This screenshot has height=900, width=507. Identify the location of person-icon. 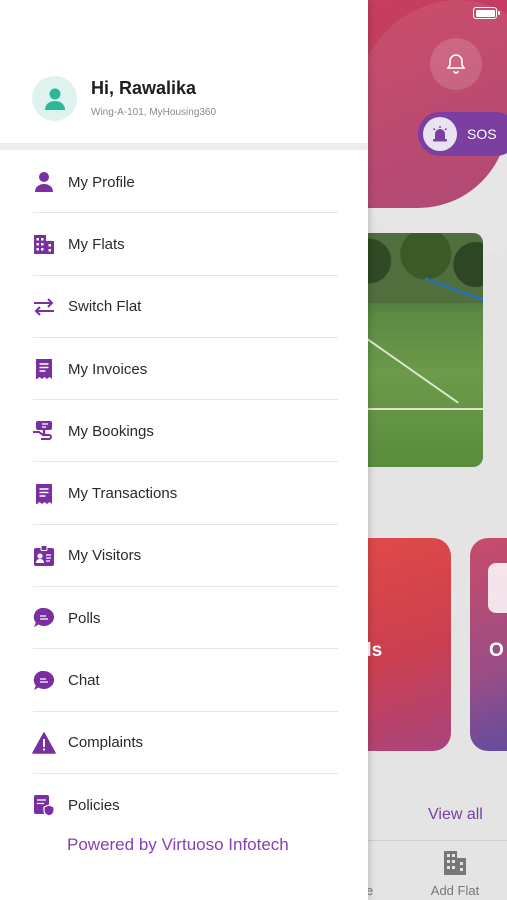
(44, 182).